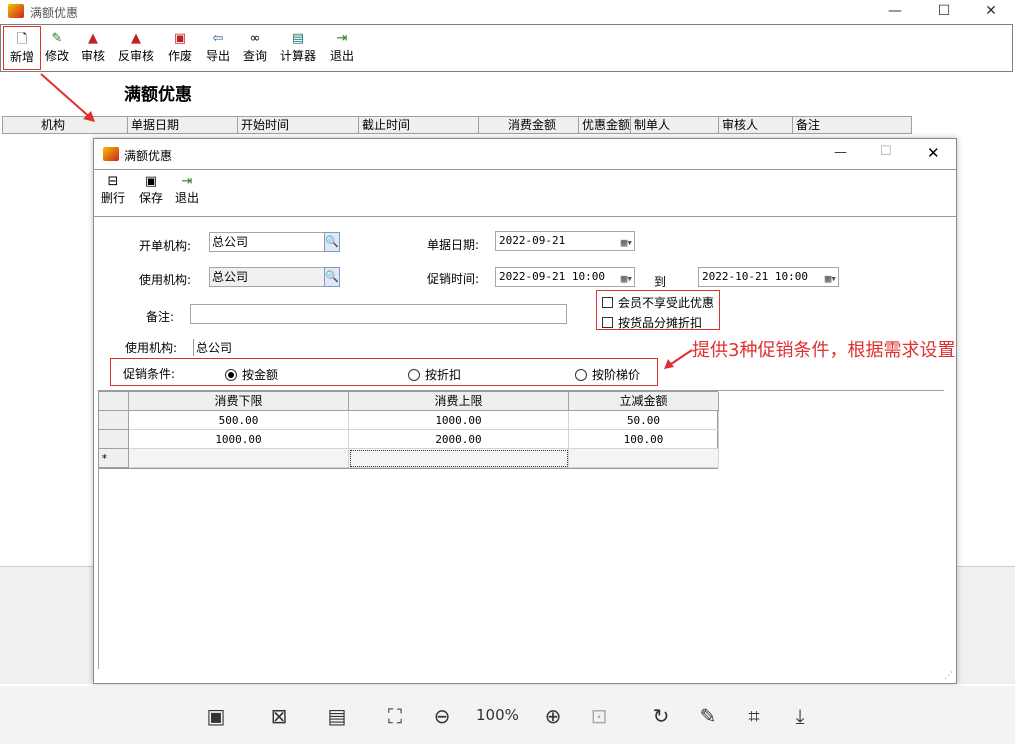 The image size is (1015, 744). I want to click on issuing-org-search-button: 🔍, so click(332, 242).